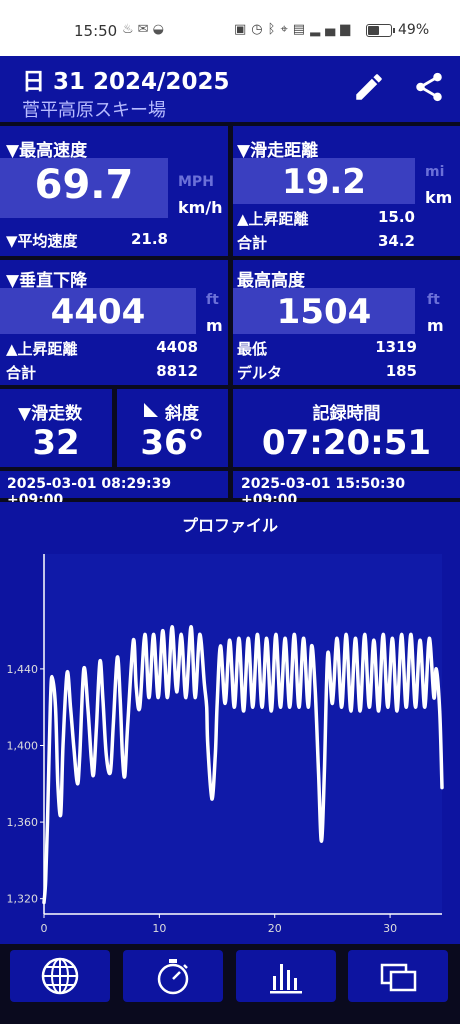 This screenshot has height=1024, width=460. I want to click on resort-name: 菅平高原スキー場, so click(94, 110).